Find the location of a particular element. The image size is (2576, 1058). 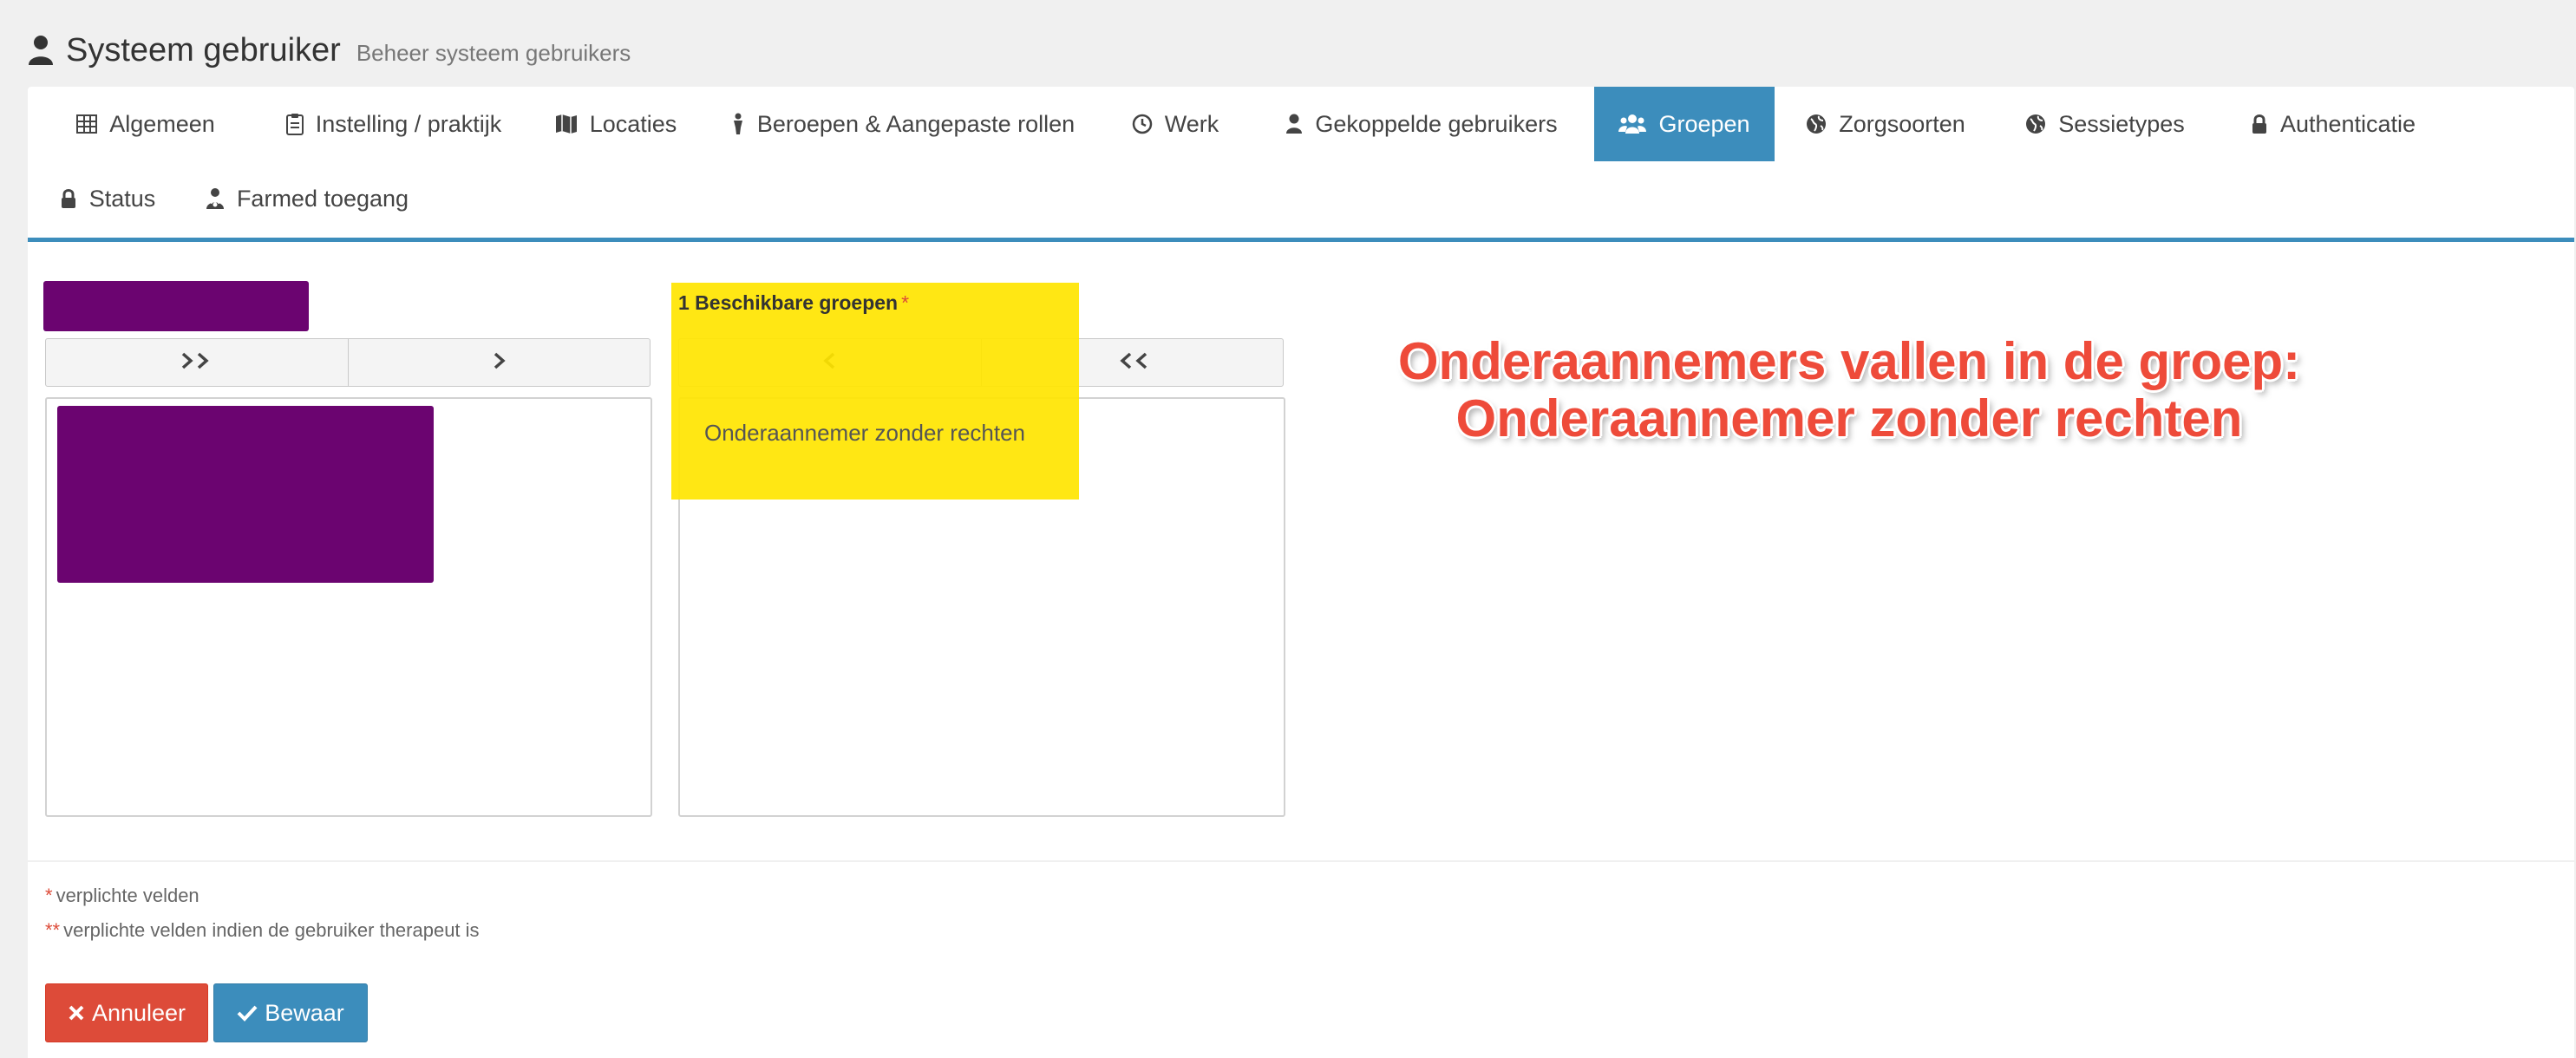

move-all-right-button is located at coordinates (197, 362).